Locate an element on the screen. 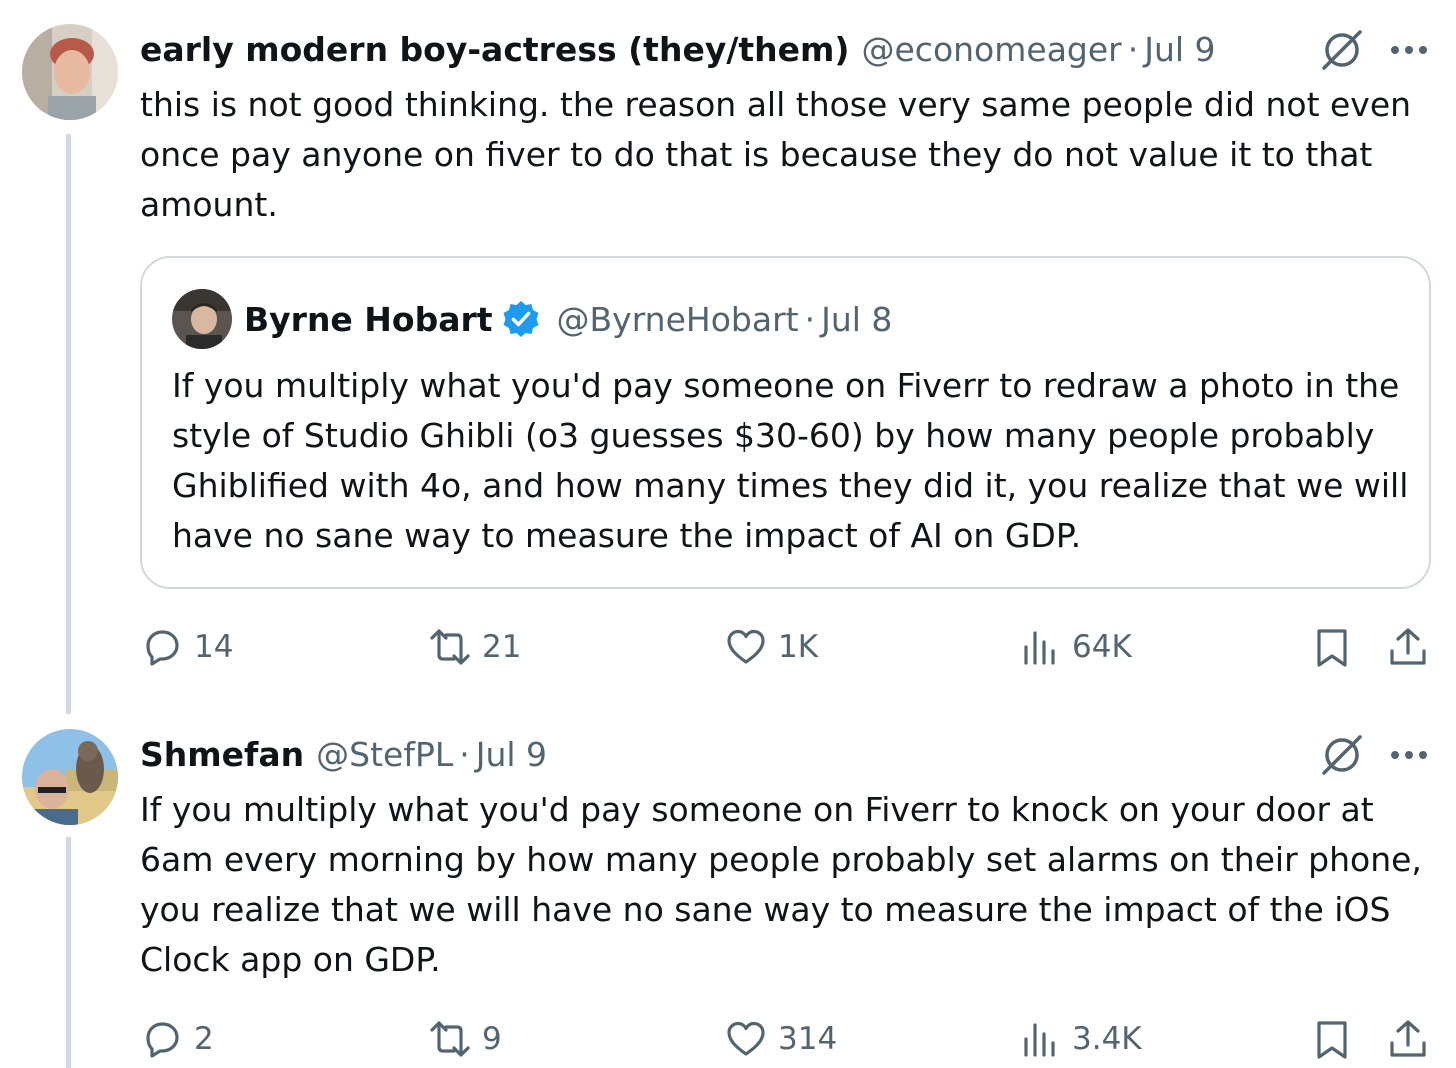  like-count: 314 is located at coordinates (808, 1039).